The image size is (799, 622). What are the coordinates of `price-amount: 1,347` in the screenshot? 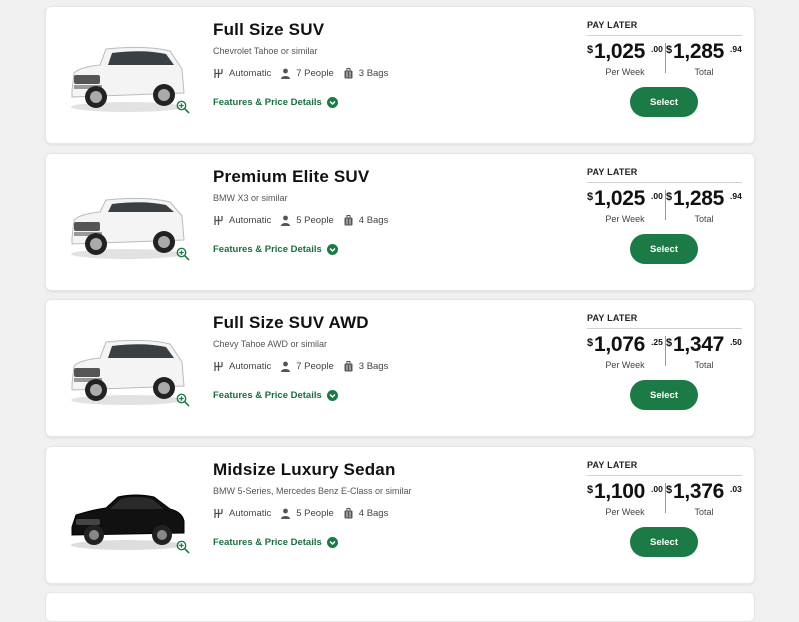 It's located at (699, 344).